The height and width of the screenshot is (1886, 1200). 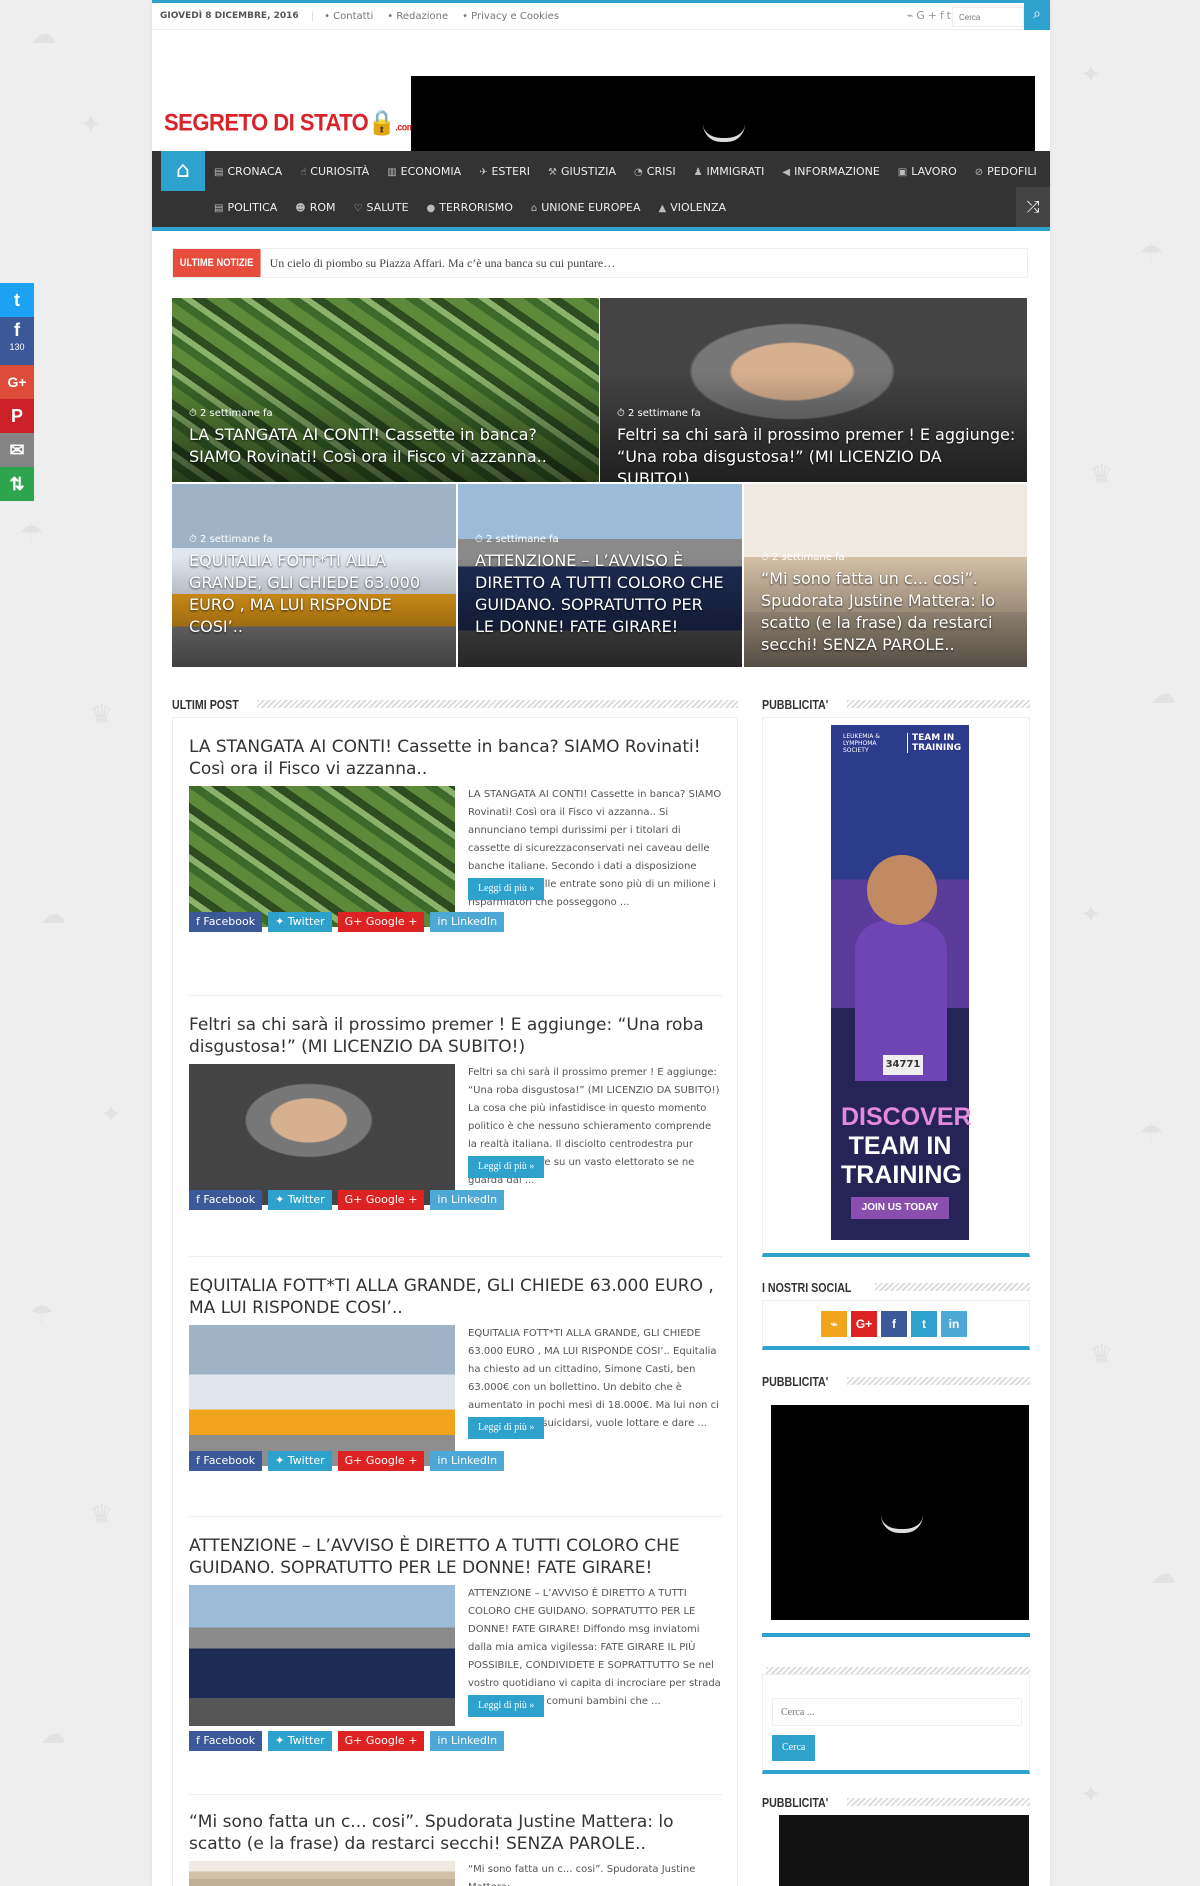 I want to click on crown-doodle-icon: ♛, so click(x=1102, y=475).